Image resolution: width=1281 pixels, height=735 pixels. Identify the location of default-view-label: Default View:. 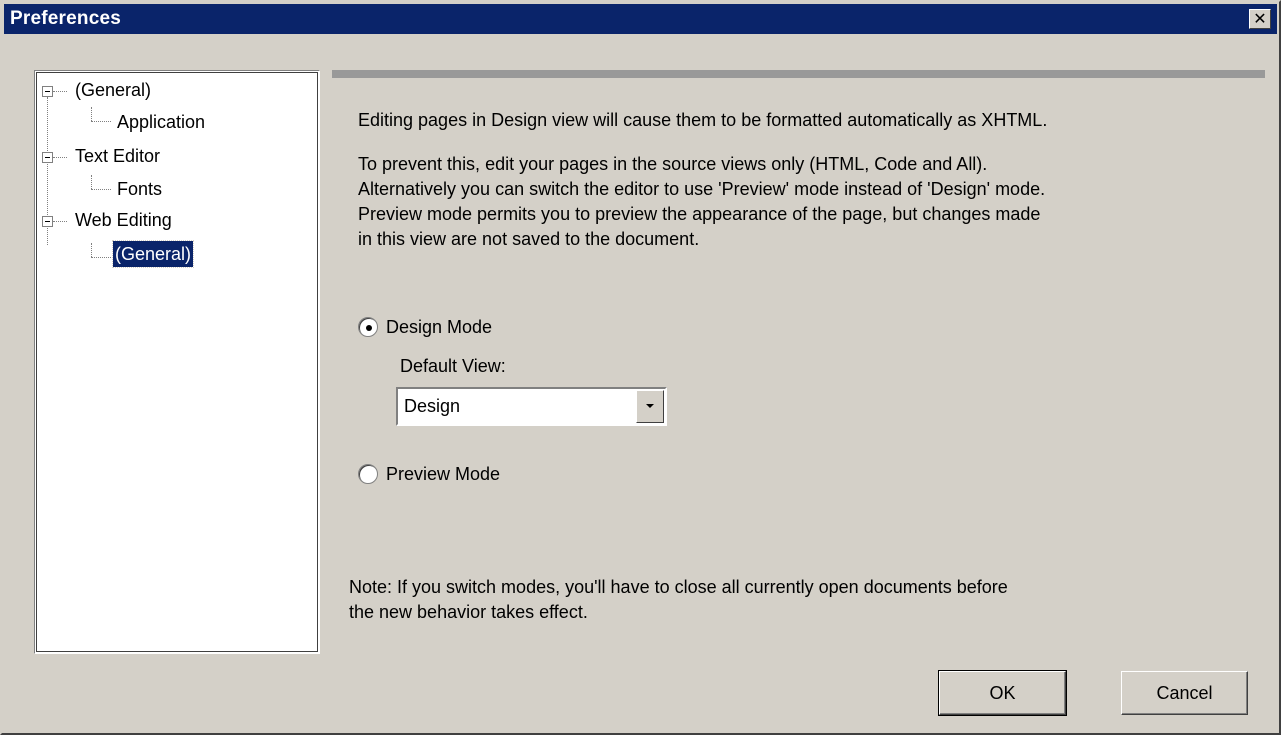
(453, 366).